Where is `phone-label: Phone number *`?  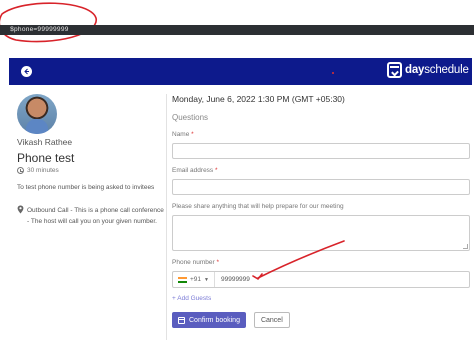 phone-label: Phone number * is located at coordinates (195, 263).